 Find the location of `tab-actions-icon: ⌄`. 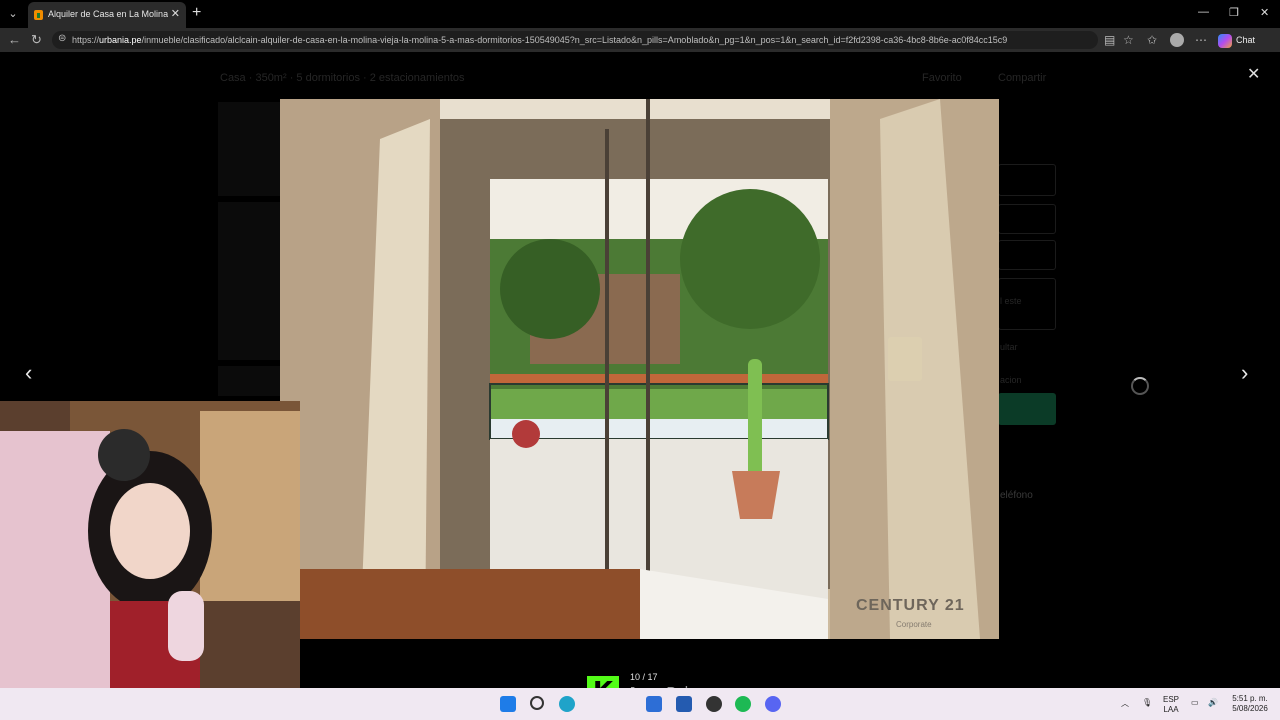

tab-actions-icon: ⌄ is located at coordinates (13, 14).